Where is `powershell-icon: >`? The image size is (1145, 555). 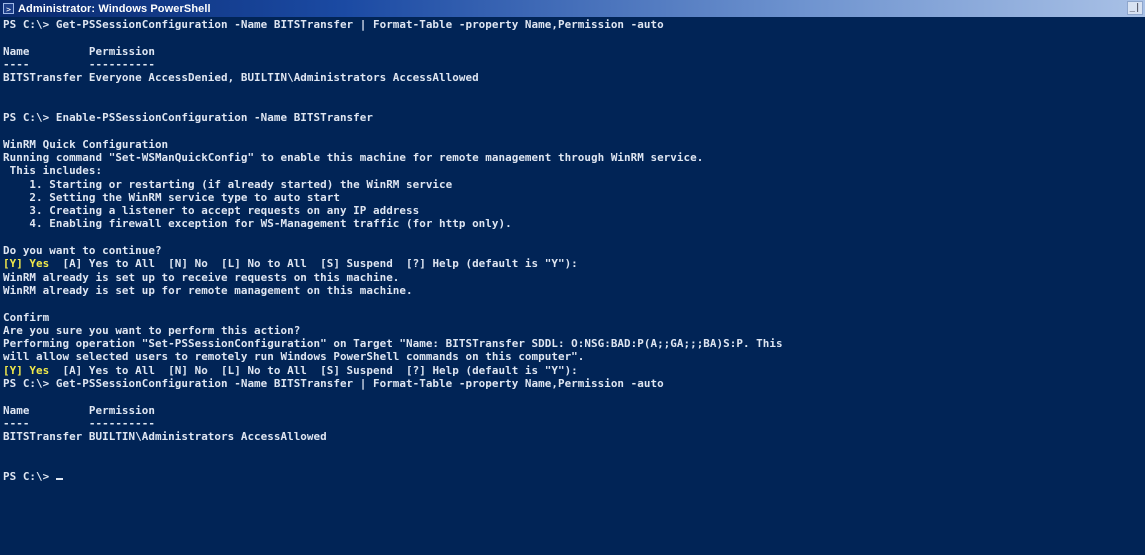
powershell-icon: > is located at coordinates (8, 8).